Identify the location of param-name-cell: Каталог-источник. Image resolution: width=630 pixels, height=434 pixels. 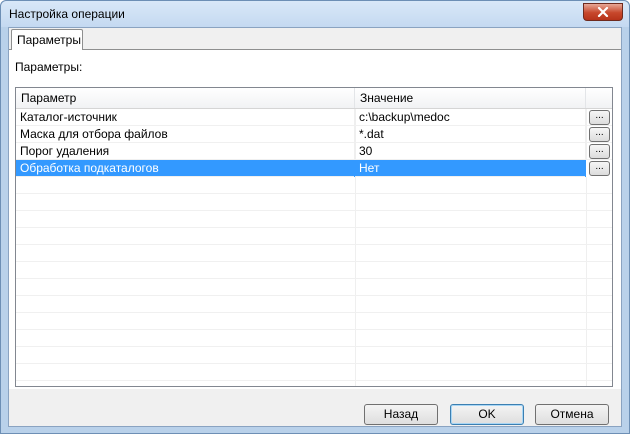
(185, 117).